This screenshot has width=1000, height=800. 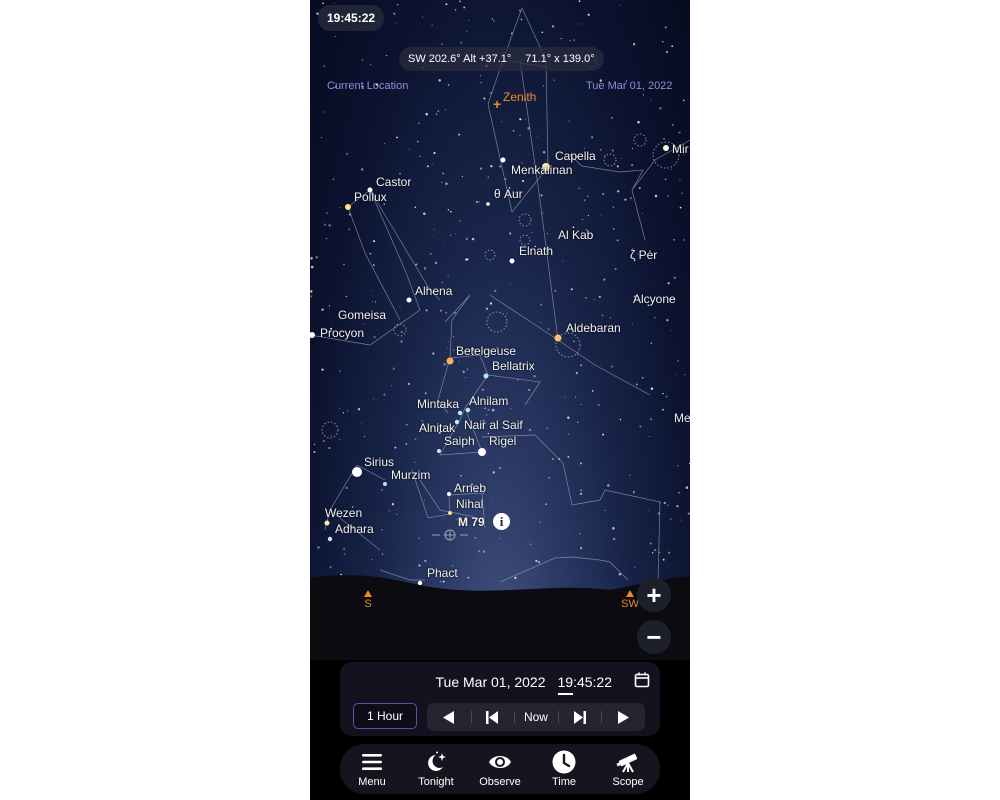 What do you see at coordinates (502, 441) in the screenshot?
I see `star-label: Rigel` at bounding box center [502, 441].